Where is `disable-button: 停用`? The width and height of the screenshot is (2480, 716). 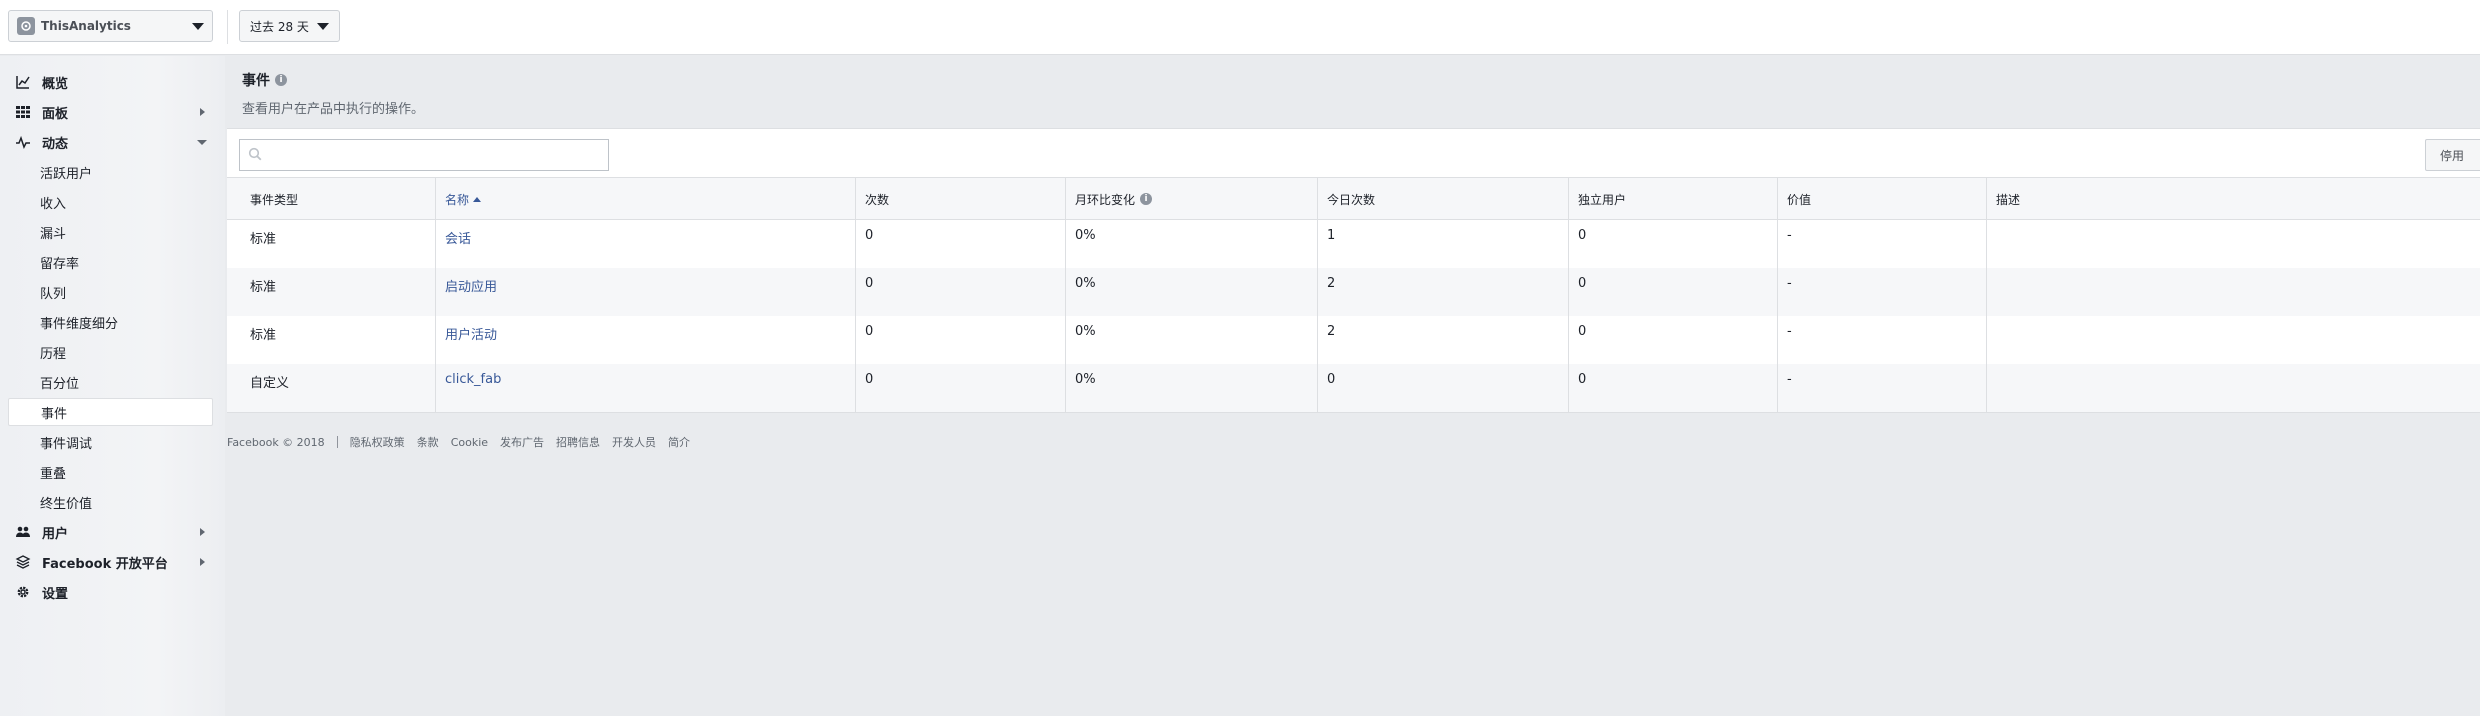 disable-button: 停用 is located at coordinates (2452, 155).